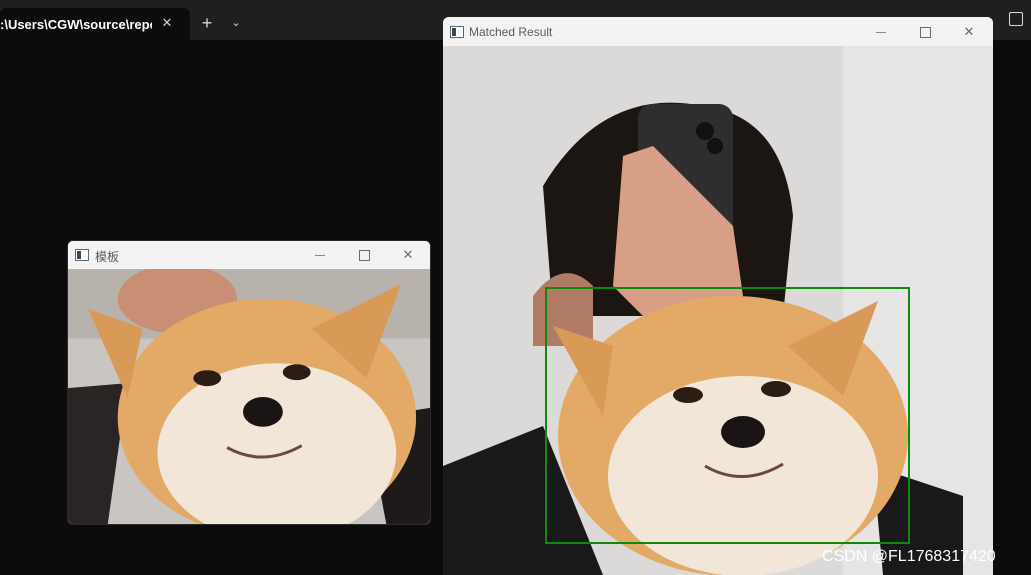 Image resolution: width=1031 pixels, height=575 pixels. What do you see at coordinates (107, 257) in the screenshot?
I see `template-window-title: 模板` at bounding box center [107, 257].